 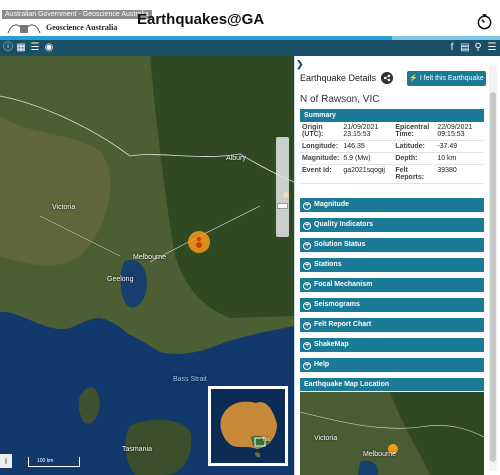 What do you see at coordinates (414, 146) in the screenshot?
I see `summary-key: Latitude:` at bounding box center [414, 146].